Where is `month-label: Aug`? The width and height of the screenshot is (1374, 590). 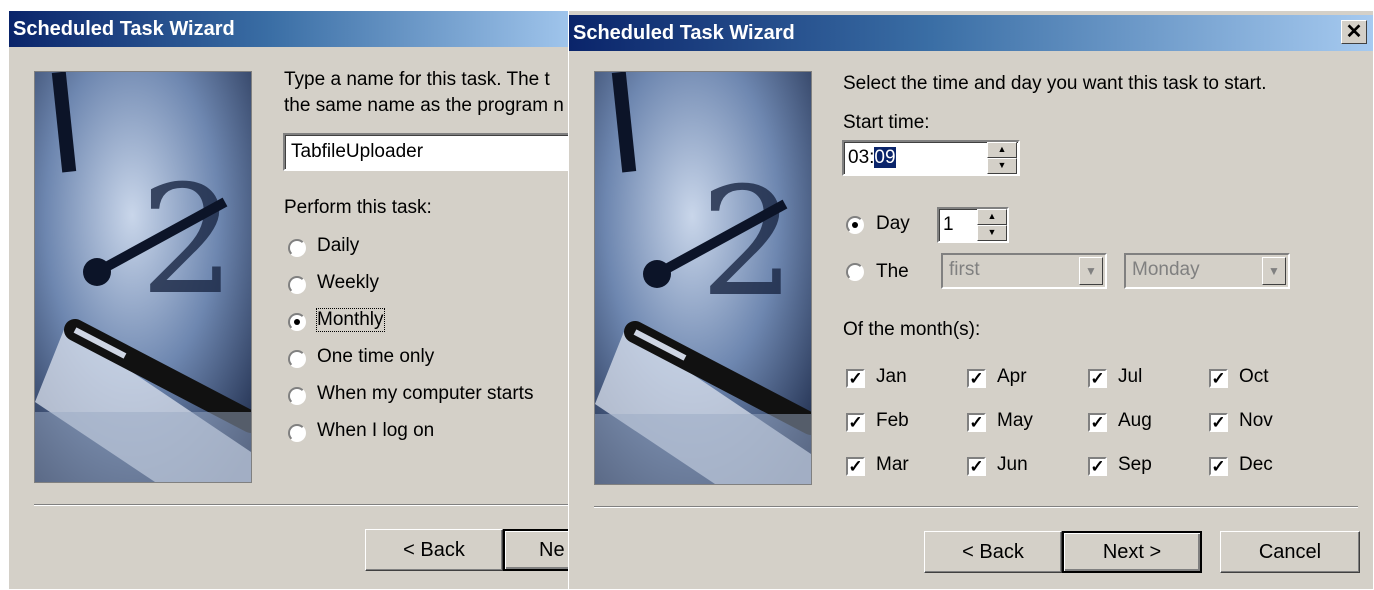 month-label: Aug is located at coordinates (1135, 420).